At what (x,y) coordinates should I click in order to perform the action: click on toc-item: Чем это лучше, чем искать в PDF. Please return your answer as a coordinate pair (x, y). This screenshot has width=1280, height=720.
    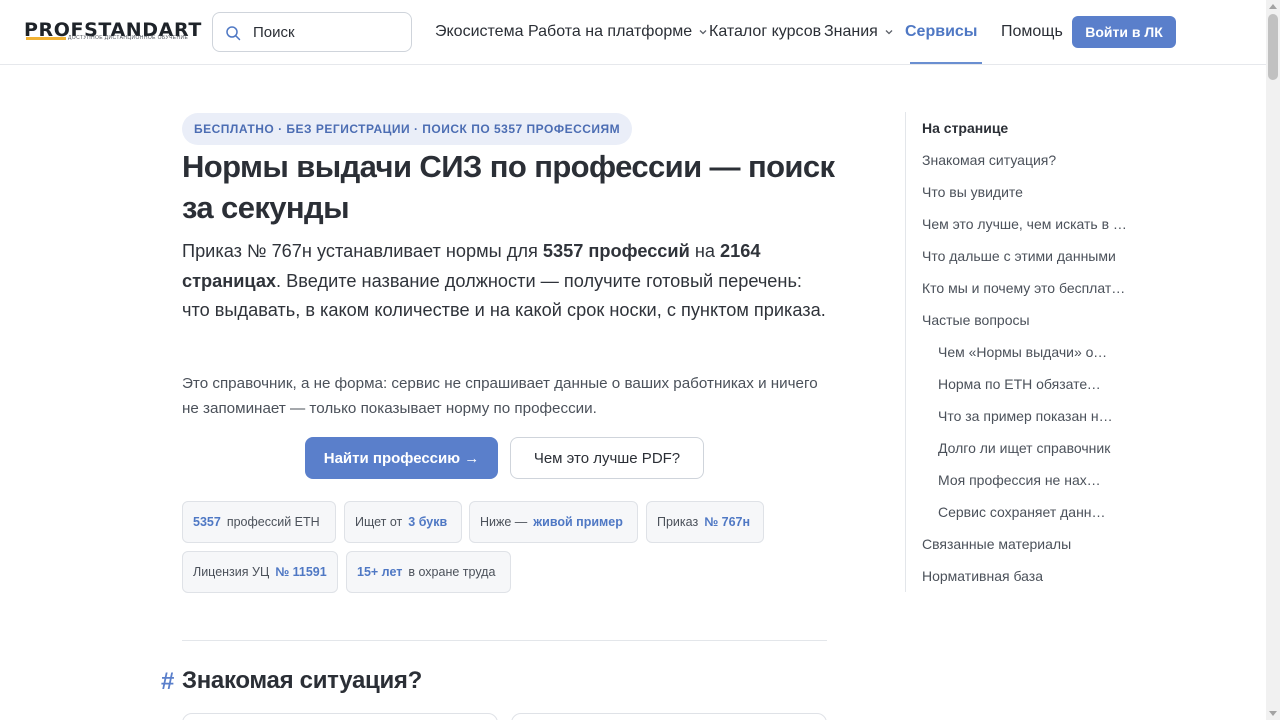
    Looking at the image, I should click on (1025, 224).